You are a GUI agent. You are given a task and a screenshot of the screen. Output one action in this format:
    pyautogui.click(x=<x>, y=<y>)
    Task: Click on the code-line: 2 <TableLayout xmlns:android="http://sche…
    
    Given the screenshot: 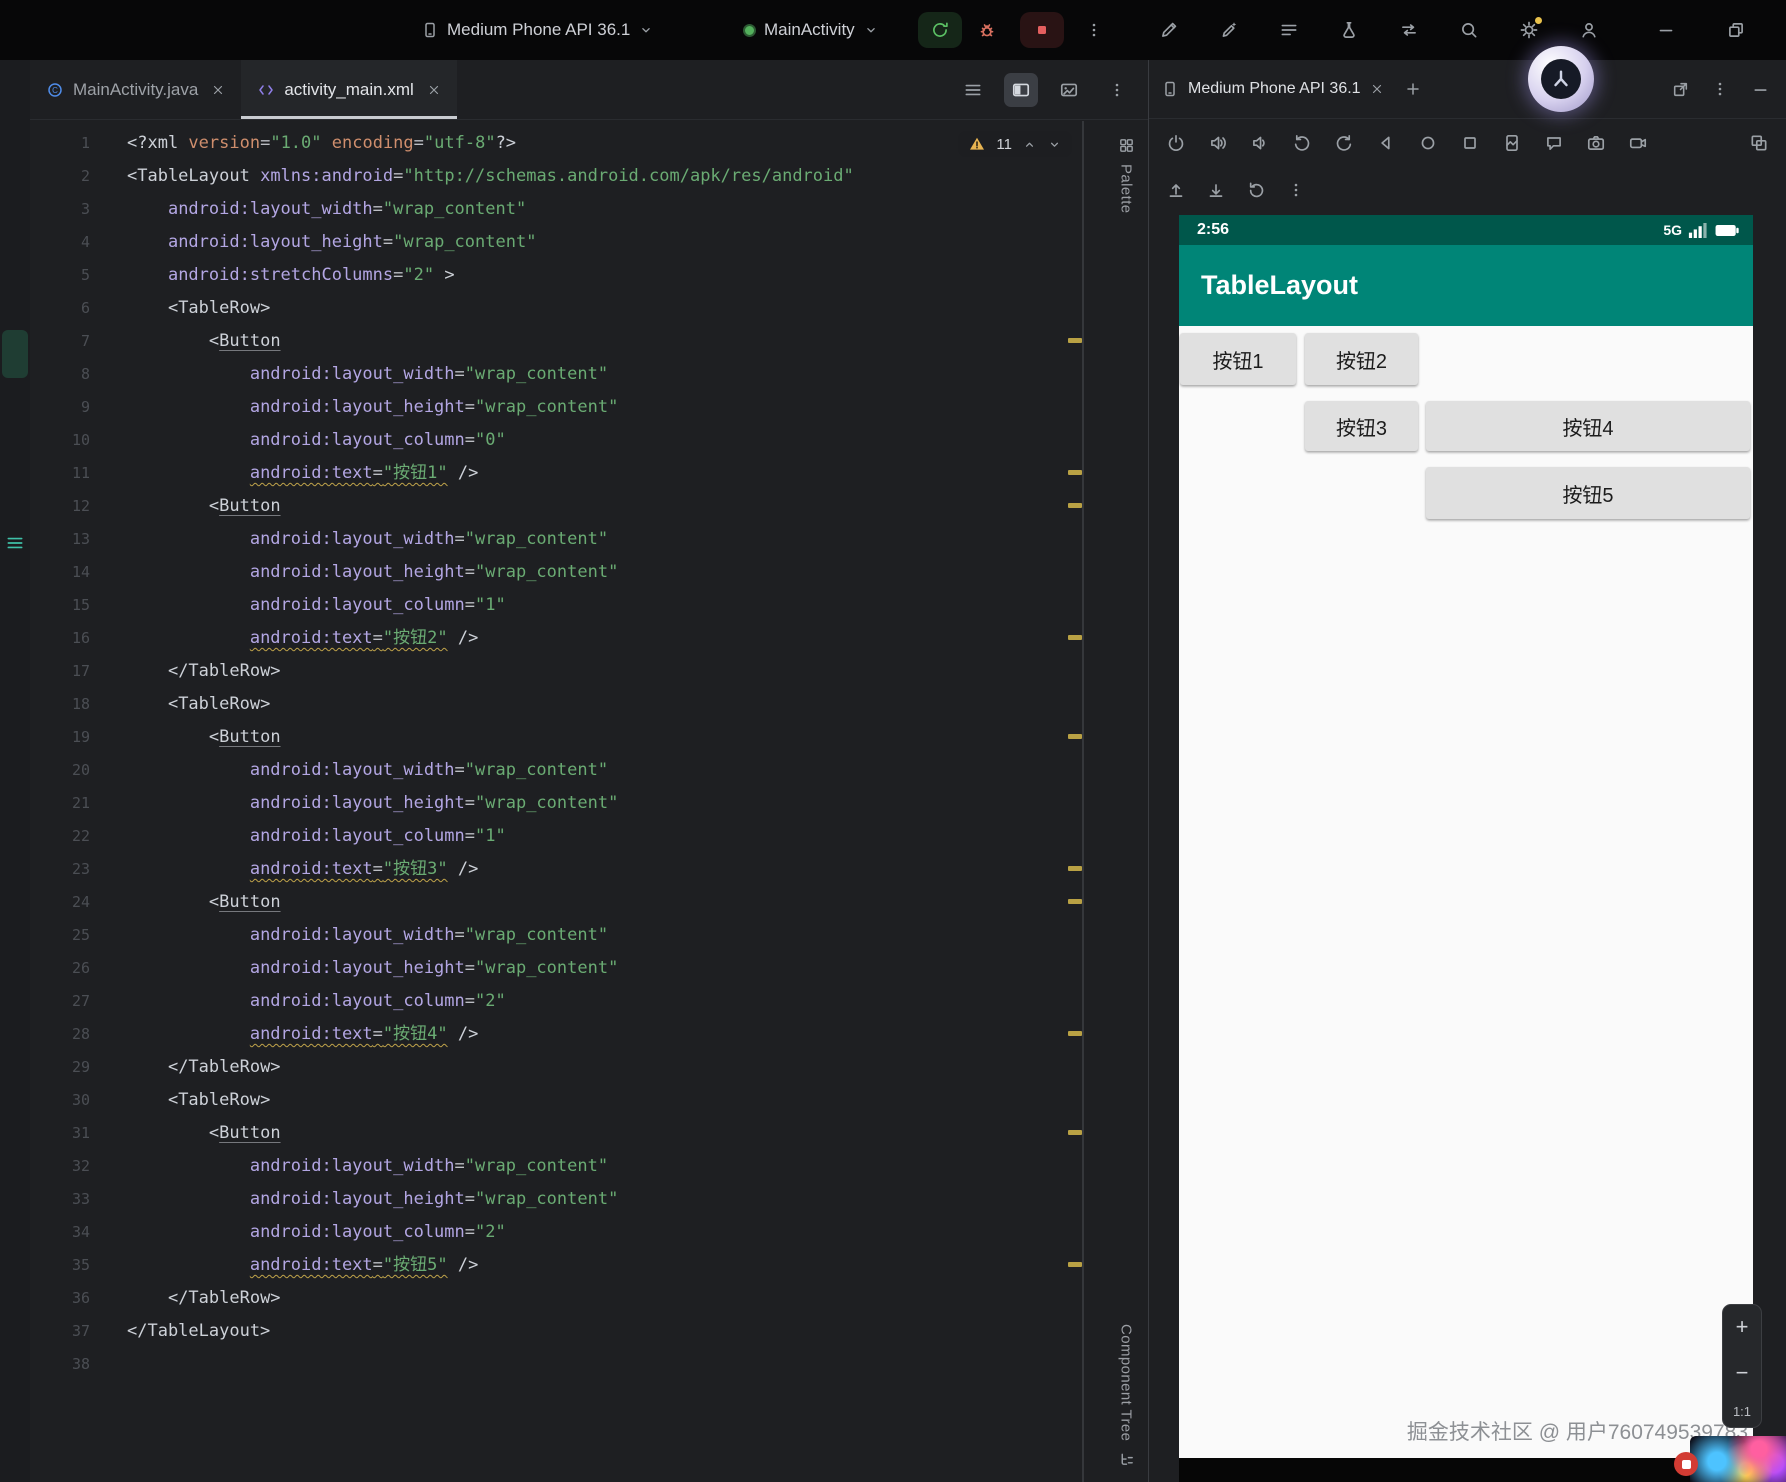 What is the action you would take?
    pyautogui.click(x=589, y=176)
    